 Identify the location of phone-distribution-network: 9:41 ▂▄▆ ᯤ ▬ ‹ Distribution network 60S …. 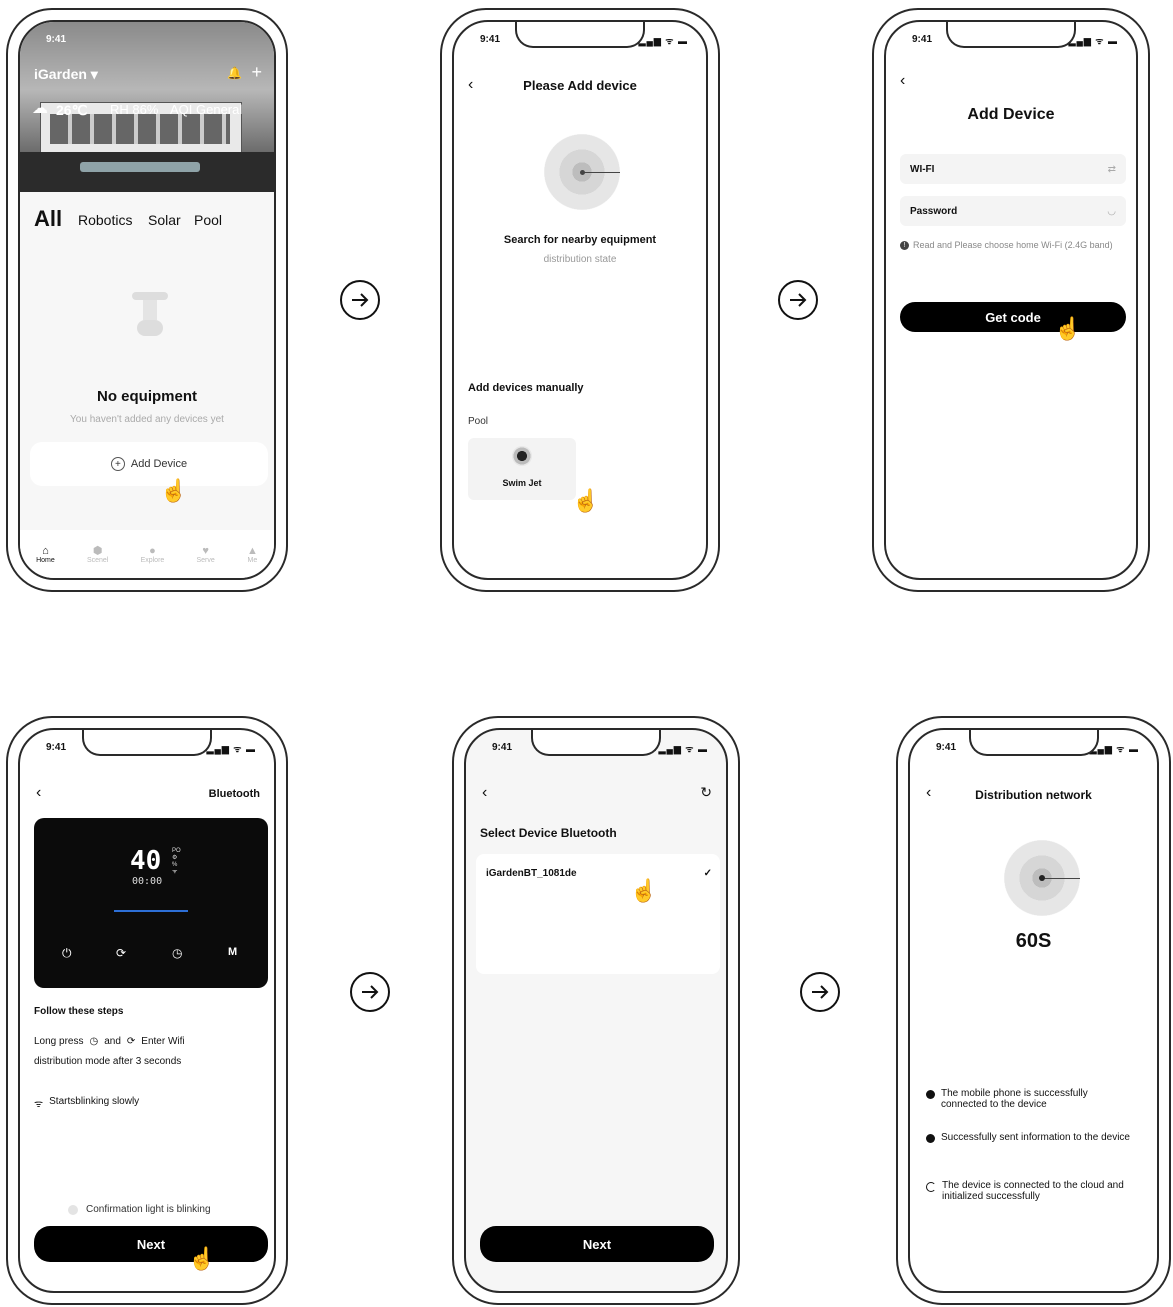
(1033, 1010).